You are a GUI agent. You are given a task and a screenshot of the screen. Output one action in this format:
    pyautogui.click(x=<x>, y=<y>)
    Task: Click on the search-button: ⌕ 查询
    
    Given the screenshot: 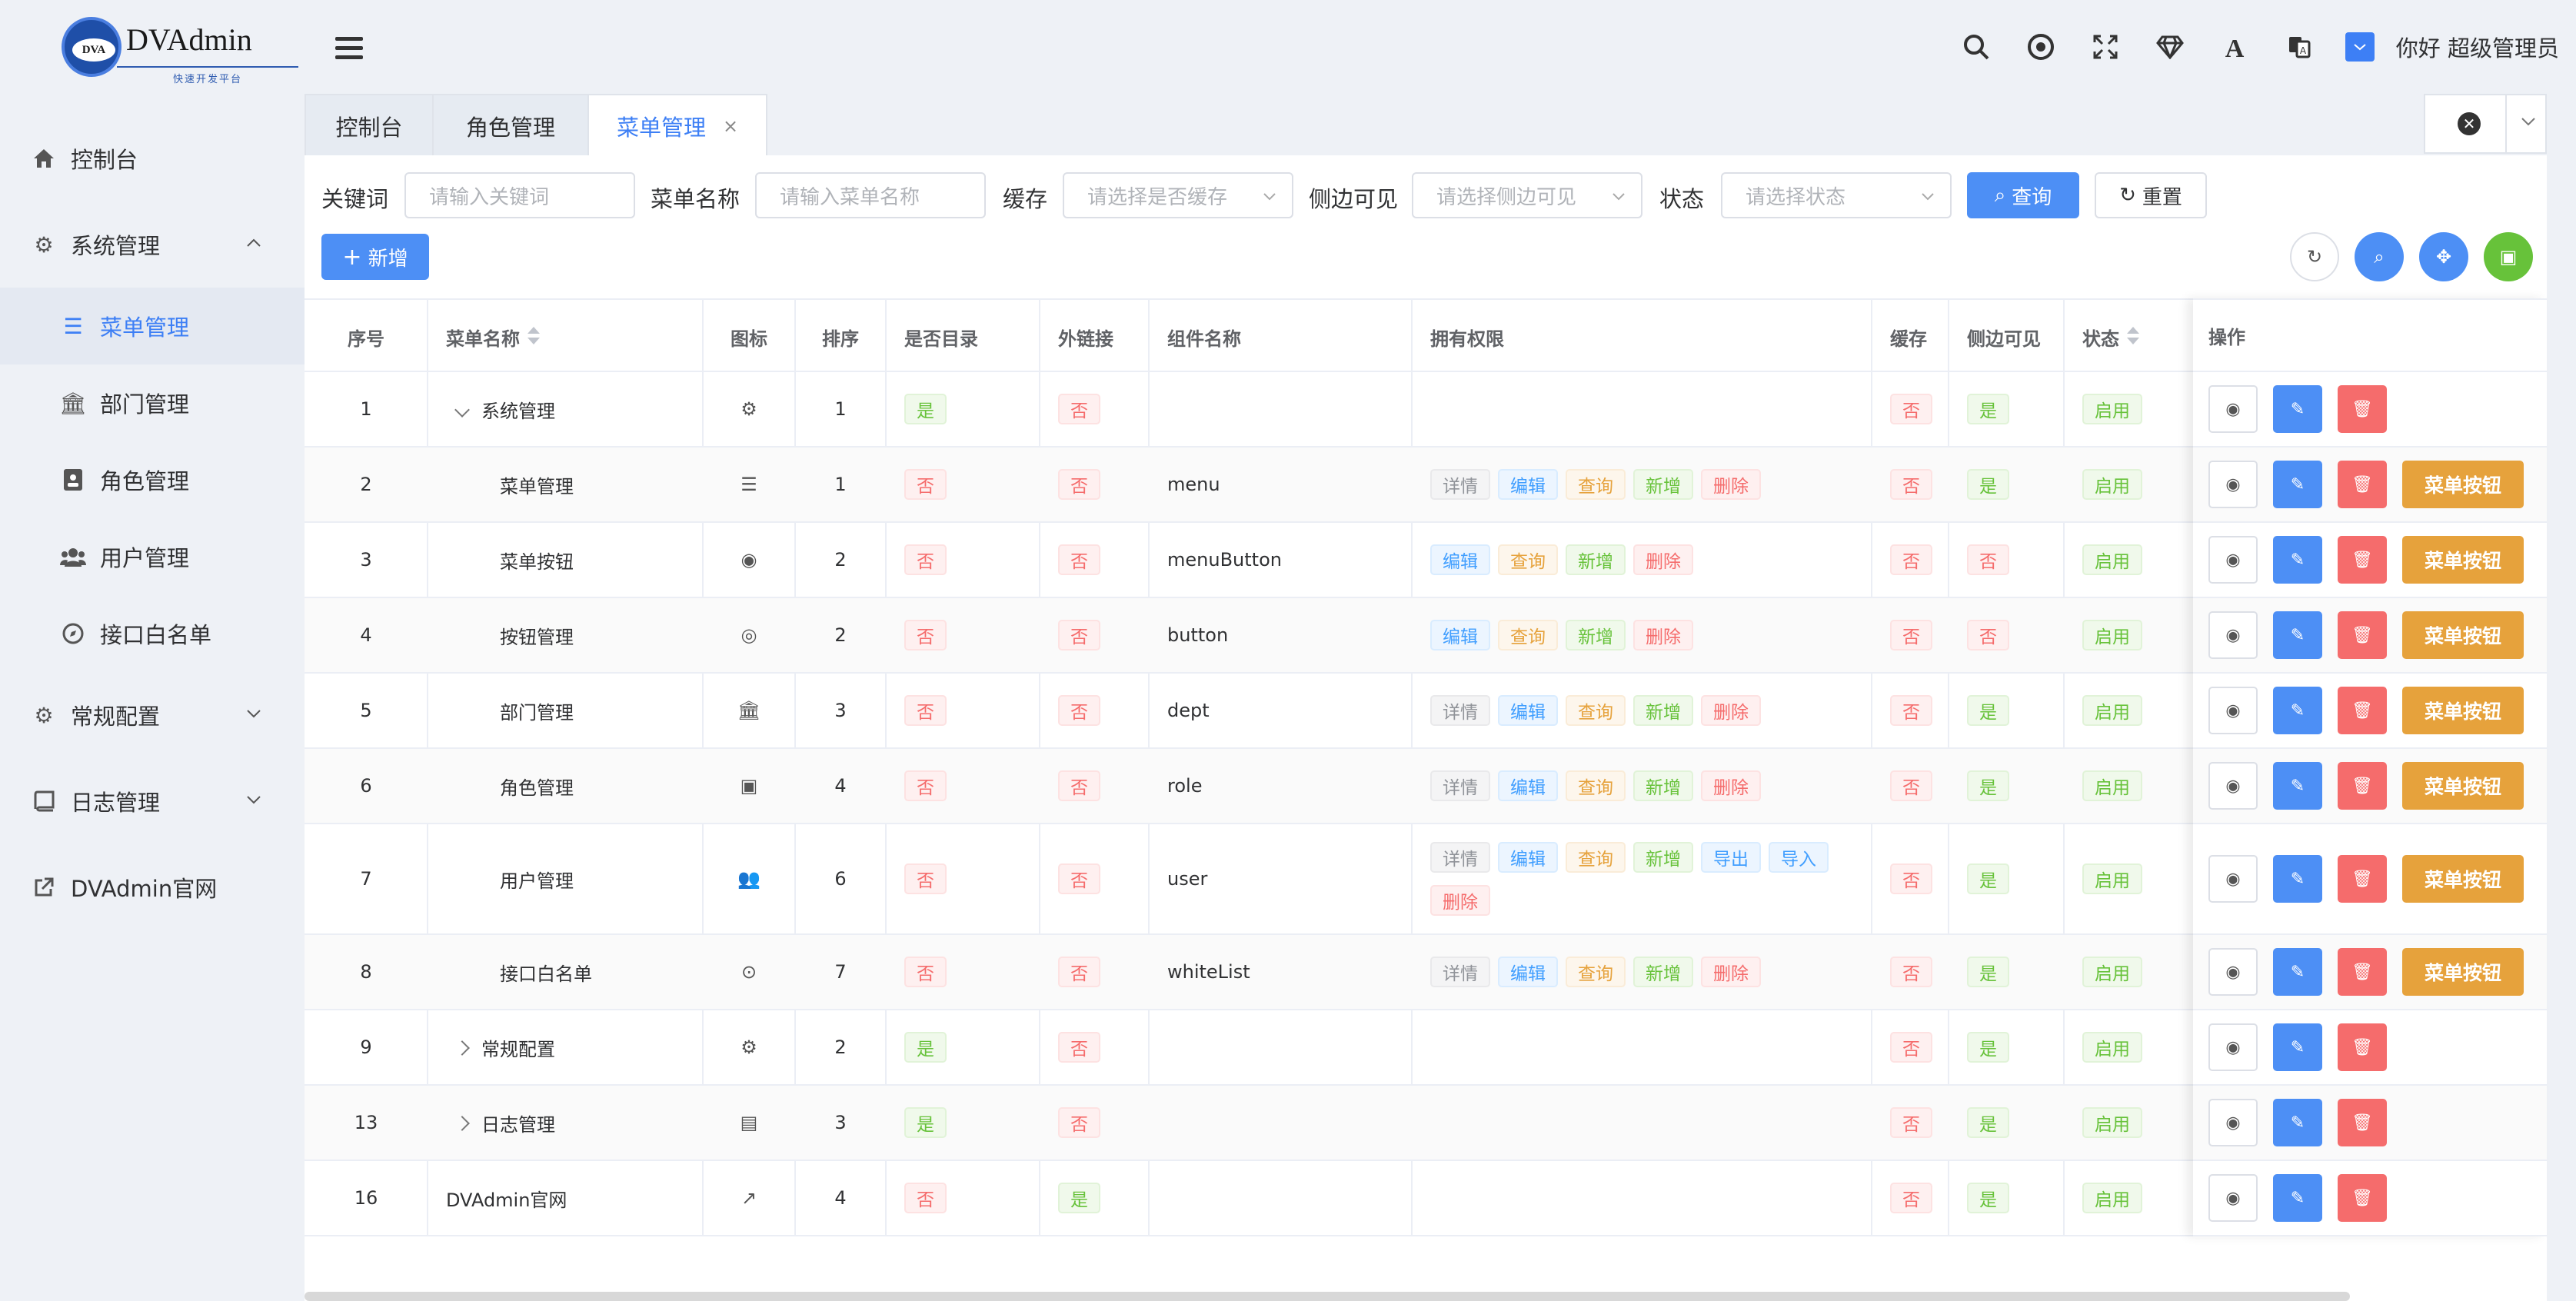 What is the action you would take?
    pyautogui.click(x=2023, y=195)
    